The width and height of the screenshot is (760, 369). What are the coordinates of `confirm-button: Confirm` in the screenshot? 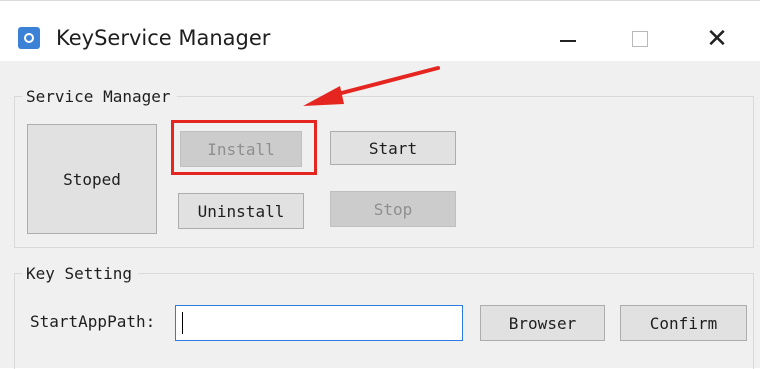 It's located at (683, 323).